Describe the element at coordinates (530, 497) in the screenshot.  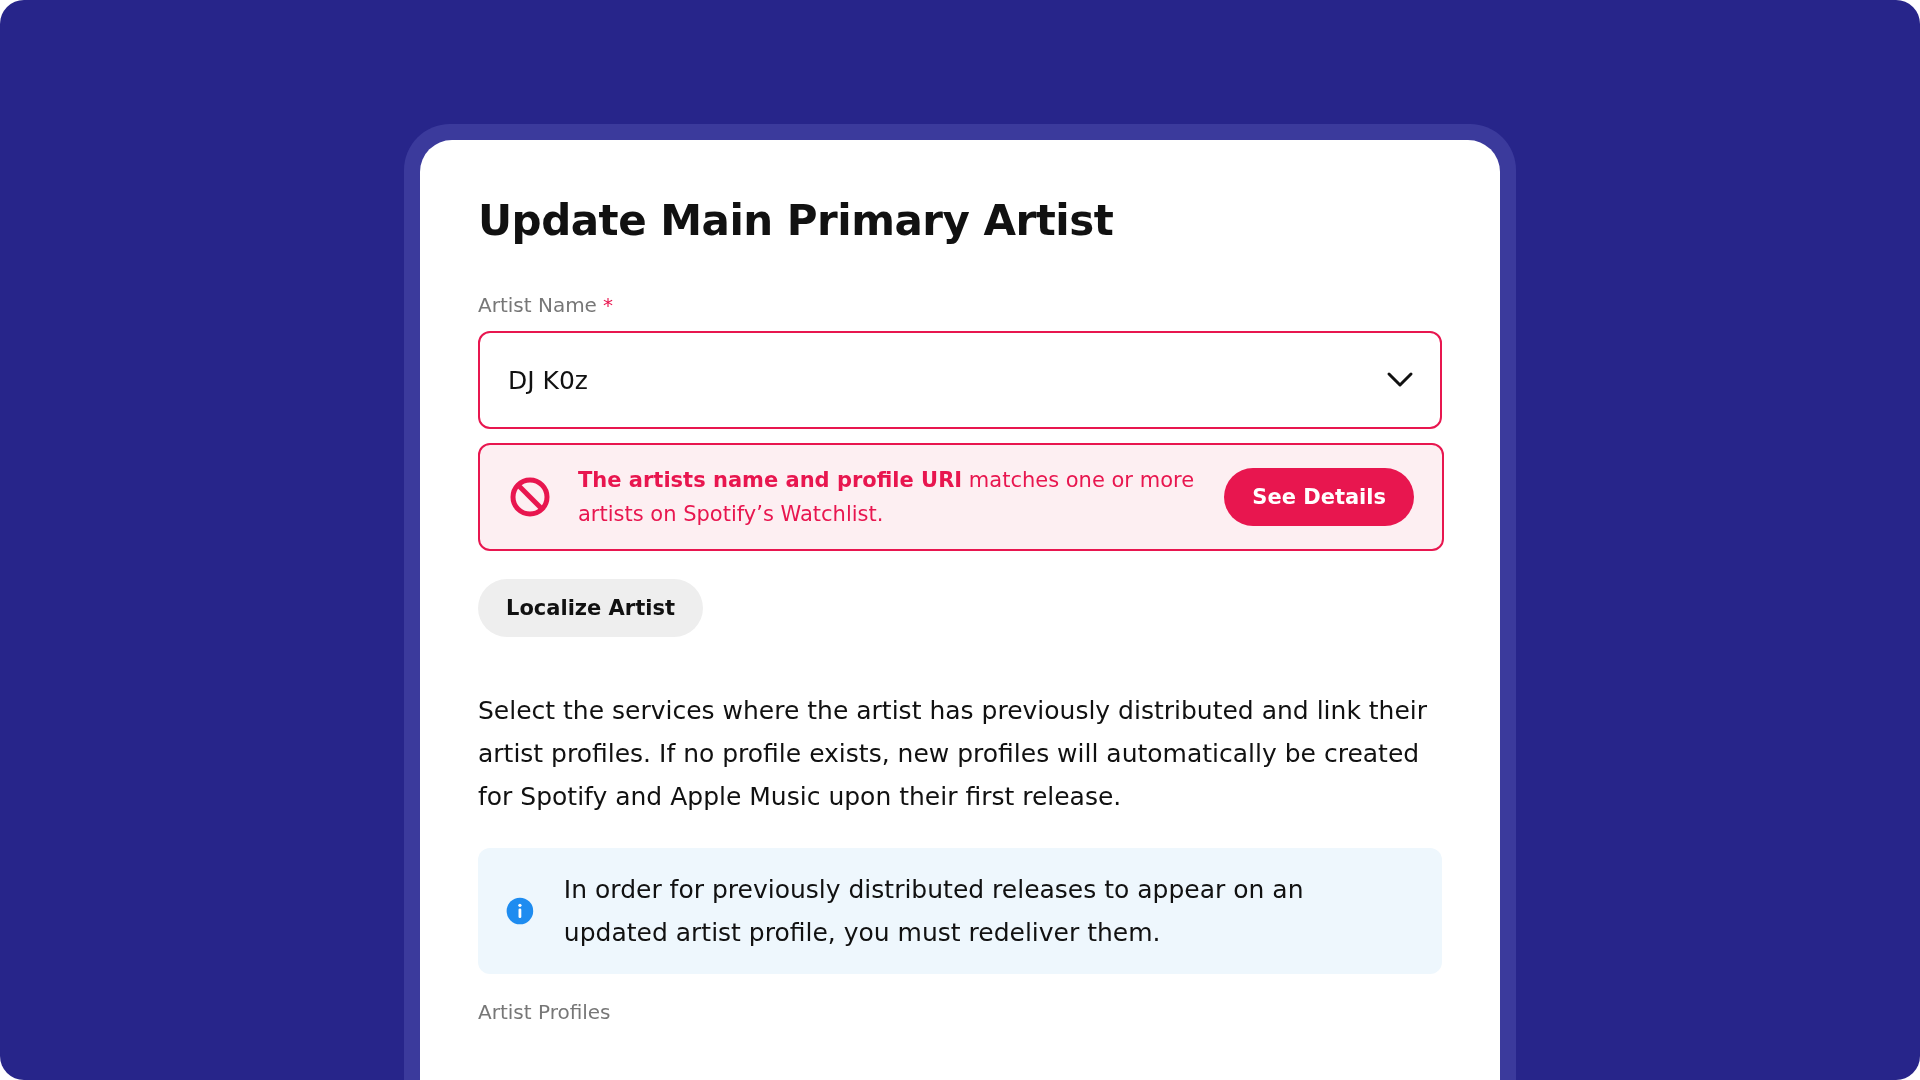
I see `prohibited-icon` at that location.